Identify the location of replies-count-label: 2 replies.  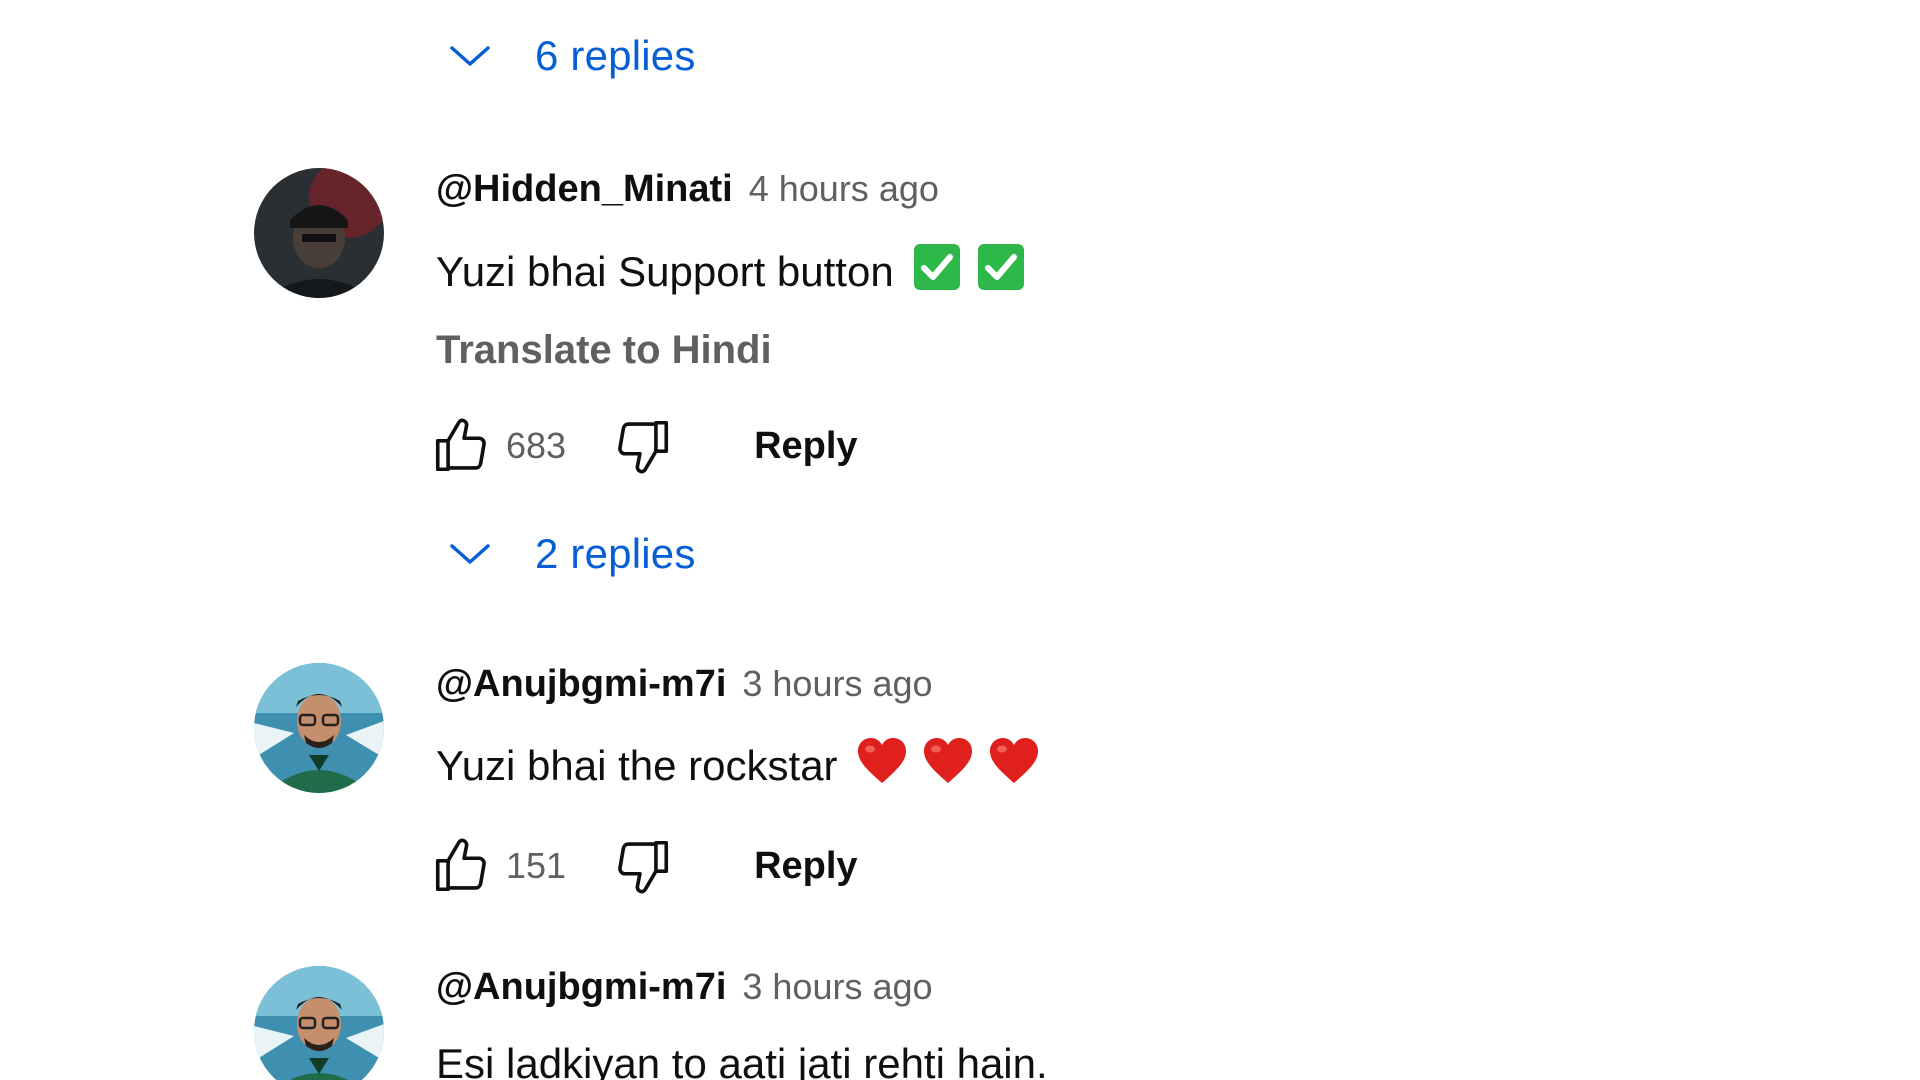
(615, 553).